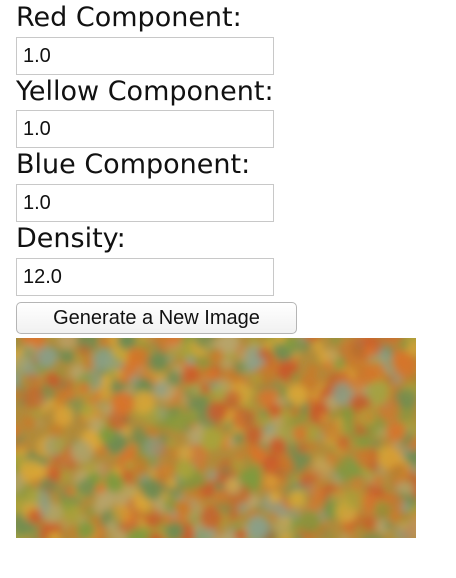 The height and width of the screenshot is (578, 456). What do you see at coordinates (145, 91) in the screenshot?
I see `yellow-component-label: Yellow Component:` at bounding box center [145, 91].